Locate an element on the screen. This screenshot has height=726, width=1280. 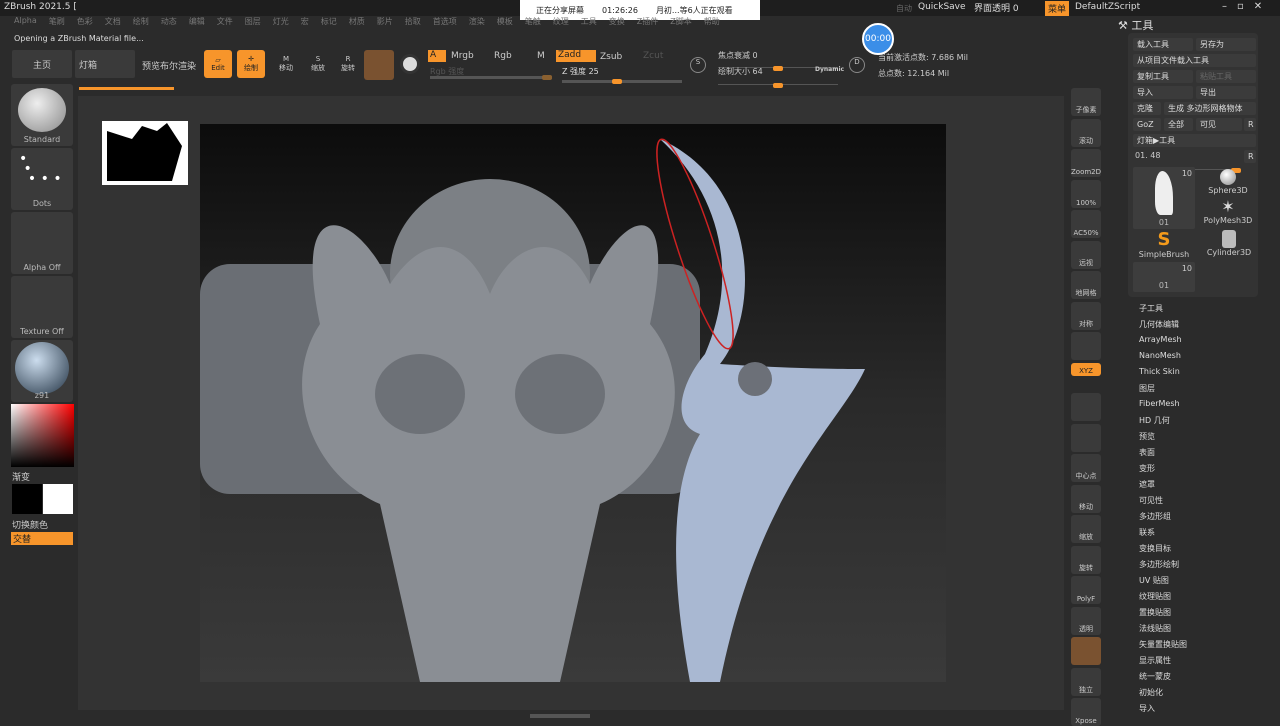
subpalette-item: 置换贴图 is located at coordinates (1155, 612).